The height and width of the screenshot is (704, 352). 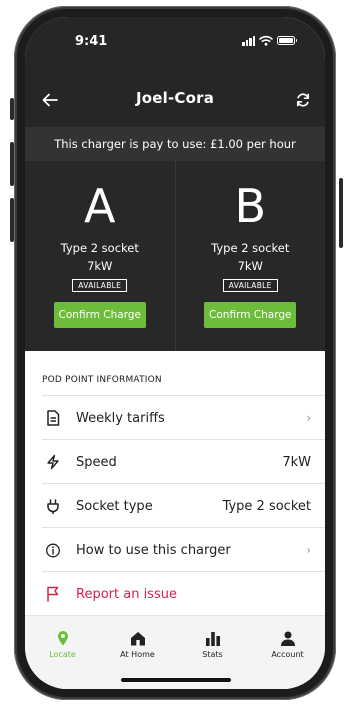 I want to click on app-bar: Joel-Cora, so click(x=175, y=101).